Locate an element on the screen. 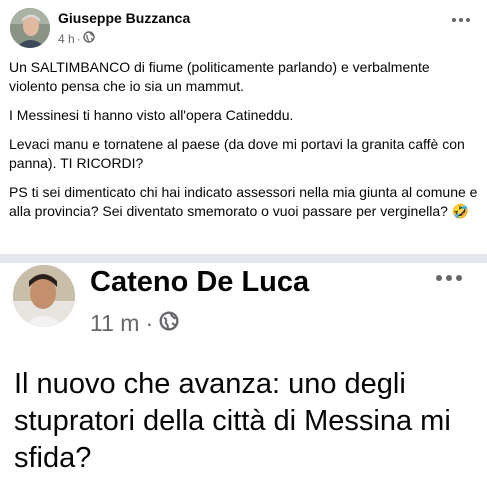 The width and height of the screenshot is (487, 487). post-time: 11 m is located at coordinates (114, 323).